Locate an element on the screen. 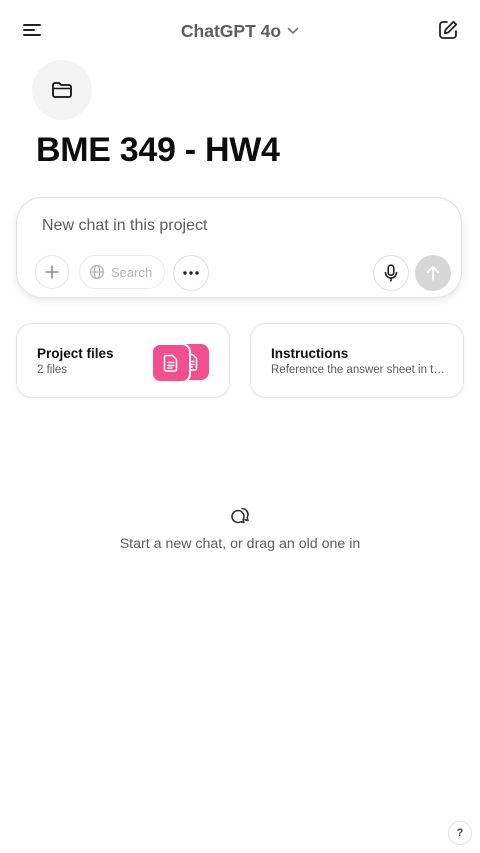 The image size is (480, 853). model-selector: ChatGPT 4o is located at coordinates (240, 31).